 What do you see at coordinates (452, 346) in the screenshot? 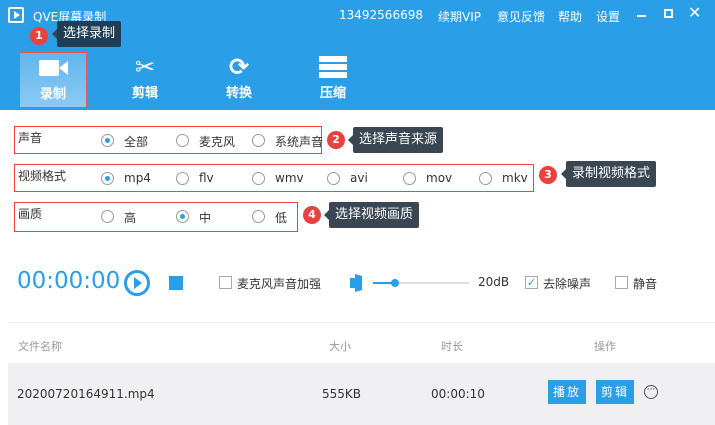
I see `column-header-duration: 时长` at bounding box center [452, 346].